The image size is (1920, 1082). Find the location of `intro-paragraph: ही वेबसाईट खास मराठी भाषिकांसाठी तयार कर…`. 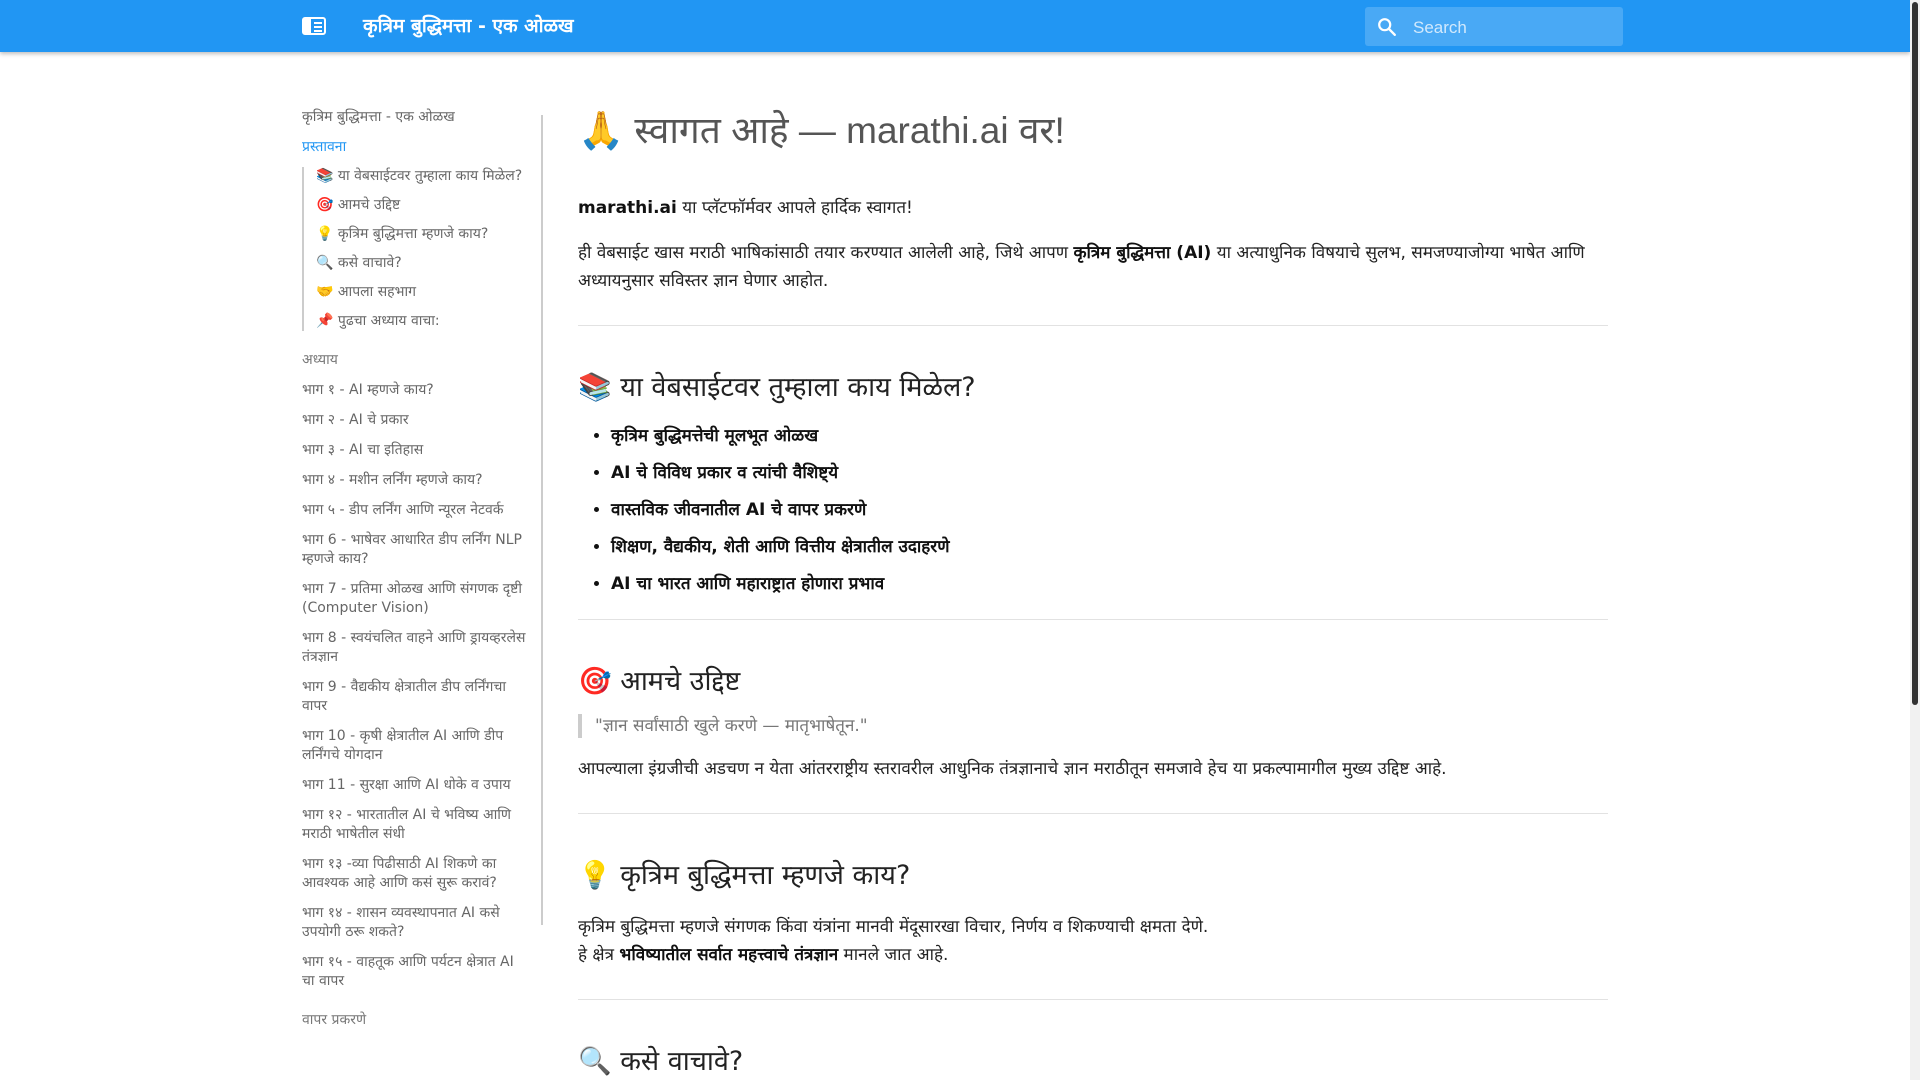

intro-paragraph: ही वेबसाईट खास मराठी भाषिकांसाठी तयार कर… is located at coordinates (1093, 267).